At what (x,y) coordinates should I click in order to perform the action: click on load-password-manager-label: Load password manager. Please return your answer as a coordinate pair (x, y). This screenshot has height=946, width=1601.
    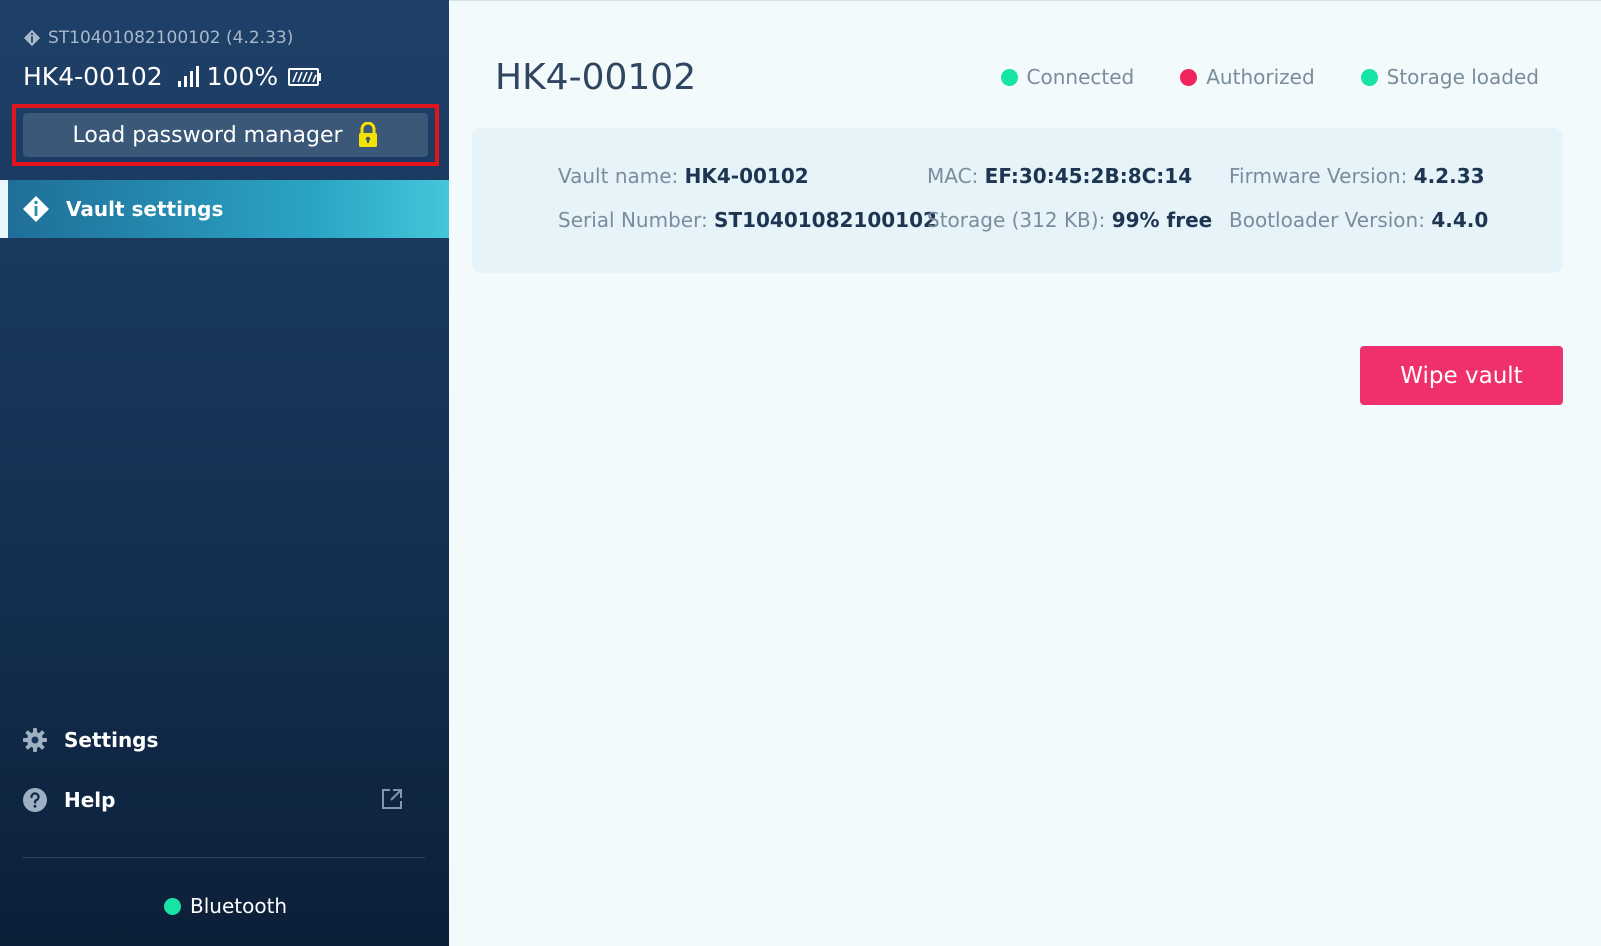
    Looking at the image, I should click on (207, 135).